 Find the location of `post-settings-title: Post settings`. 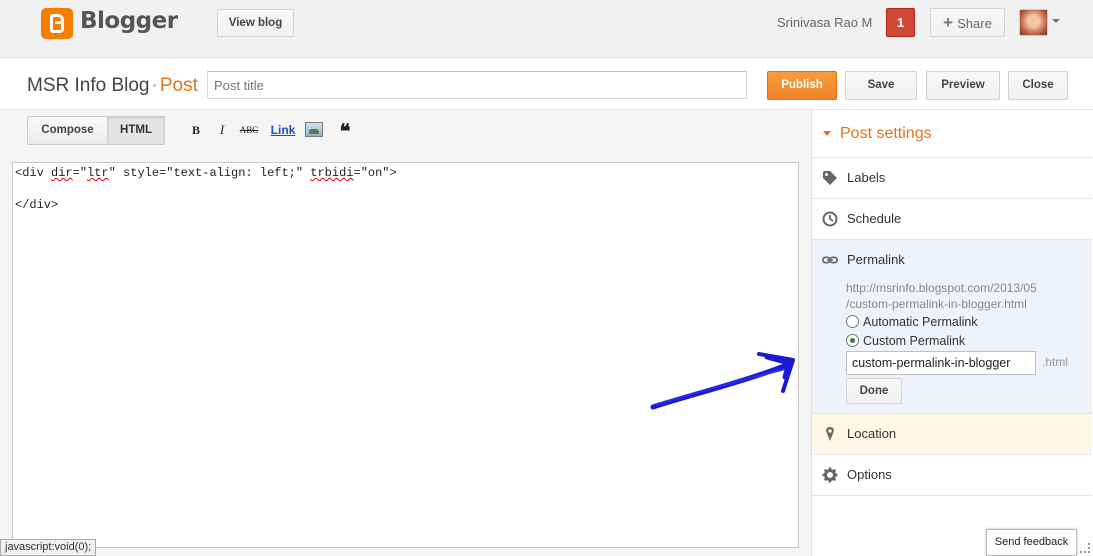

post-settings-title: Post settings is located at coordinates (886, 133).